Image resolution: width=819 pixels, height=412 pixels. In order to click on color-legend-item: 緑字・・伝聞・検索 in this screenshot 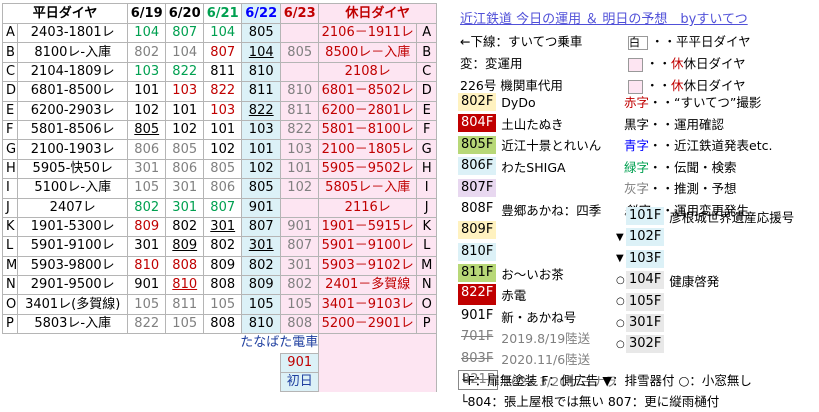, I will do `click(680, 166)`.